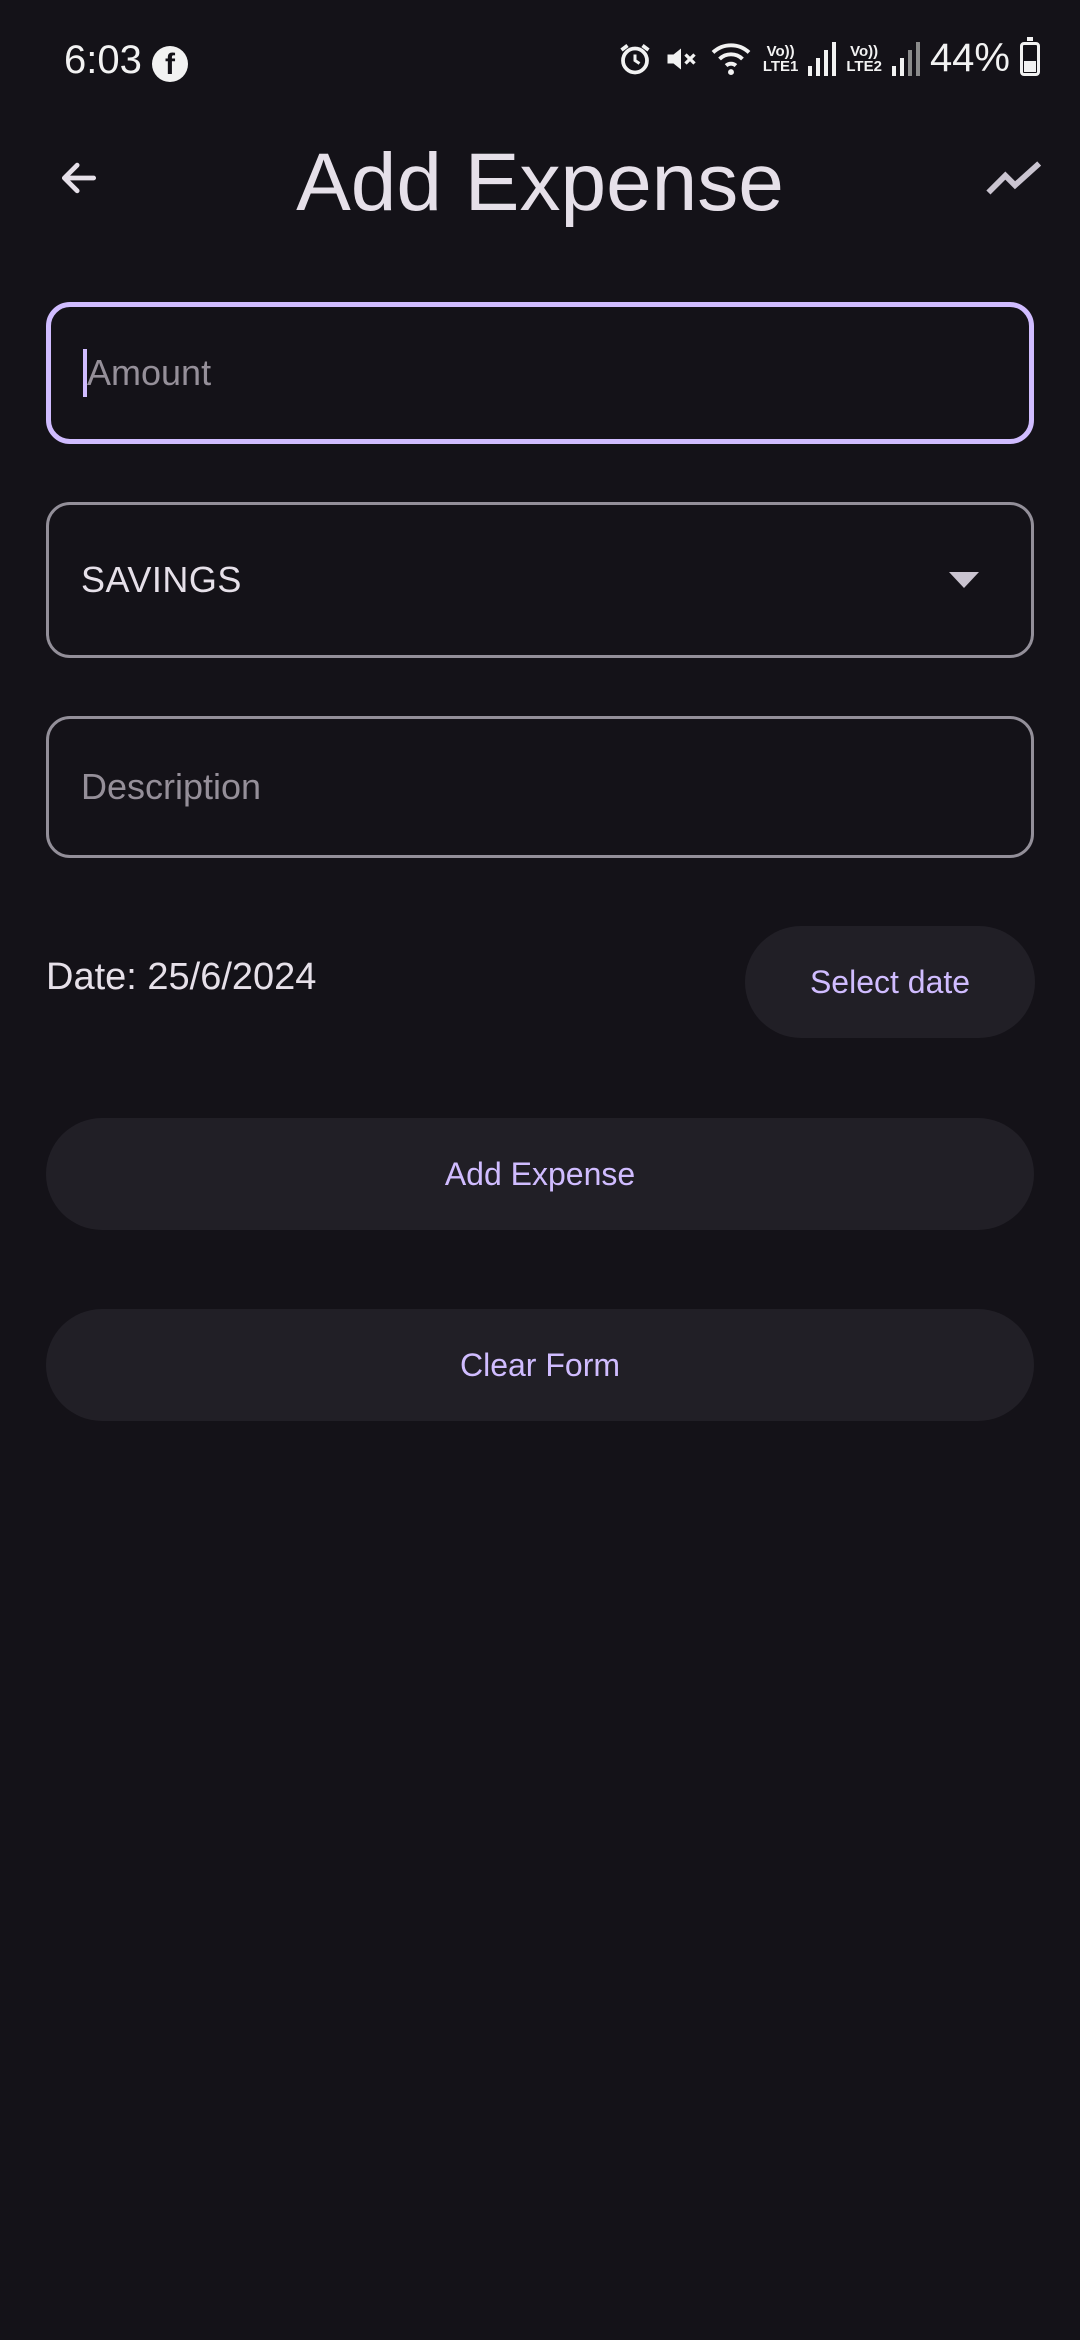 The image size is (1080, 2340). What do you see at coordinates (540, 62) in the screenshot?
I see `status-bar: 6:03 f Vo)) LTE1 Vo)) LTE2 44%` at bounding box center [540, 62].